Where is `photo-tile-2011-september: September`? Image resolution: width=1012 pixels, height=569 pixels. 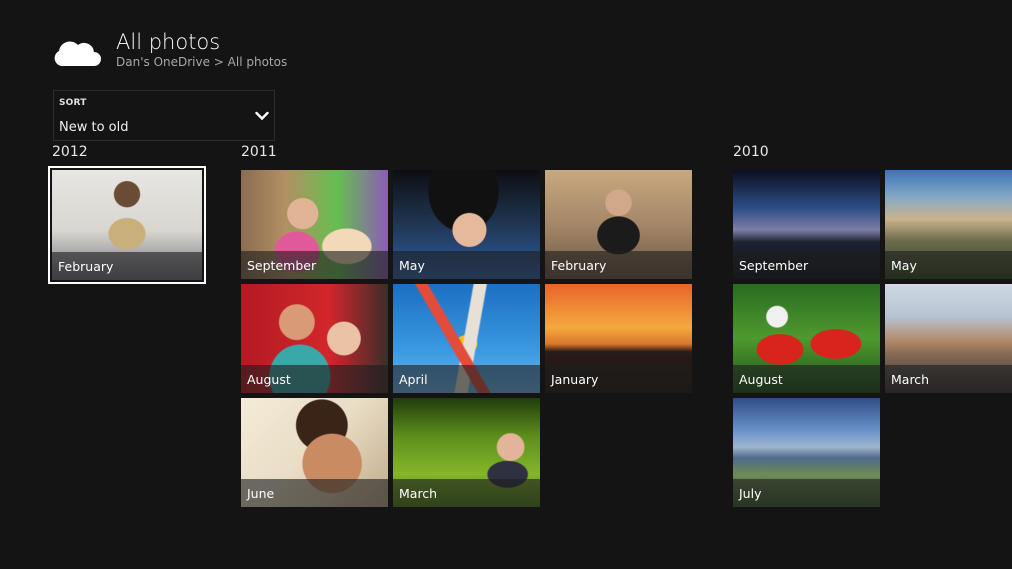
photo-tile-2011-september: September is located at coordinates (314, 224).